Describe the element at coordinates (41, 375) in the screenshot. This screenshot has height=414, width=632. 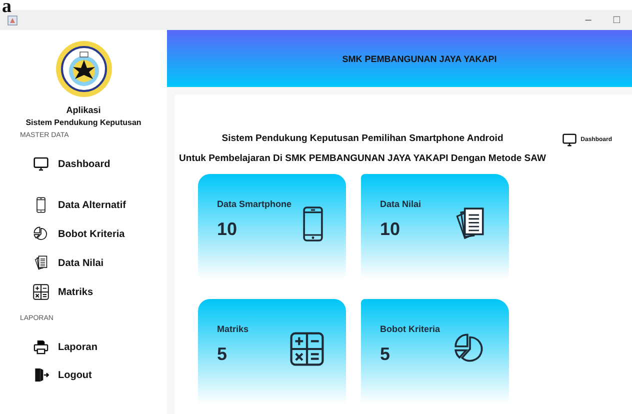
I see `exit-door-icon` at that location.